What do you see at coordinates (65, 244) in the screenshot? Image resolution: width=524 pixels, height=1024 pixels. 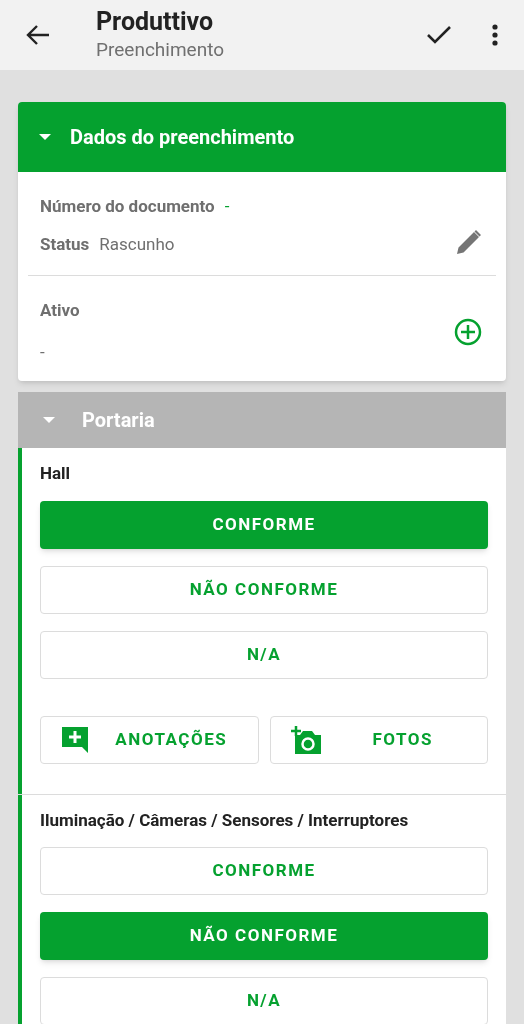 I see `field-label: Status` at bounding box center [65, 244].